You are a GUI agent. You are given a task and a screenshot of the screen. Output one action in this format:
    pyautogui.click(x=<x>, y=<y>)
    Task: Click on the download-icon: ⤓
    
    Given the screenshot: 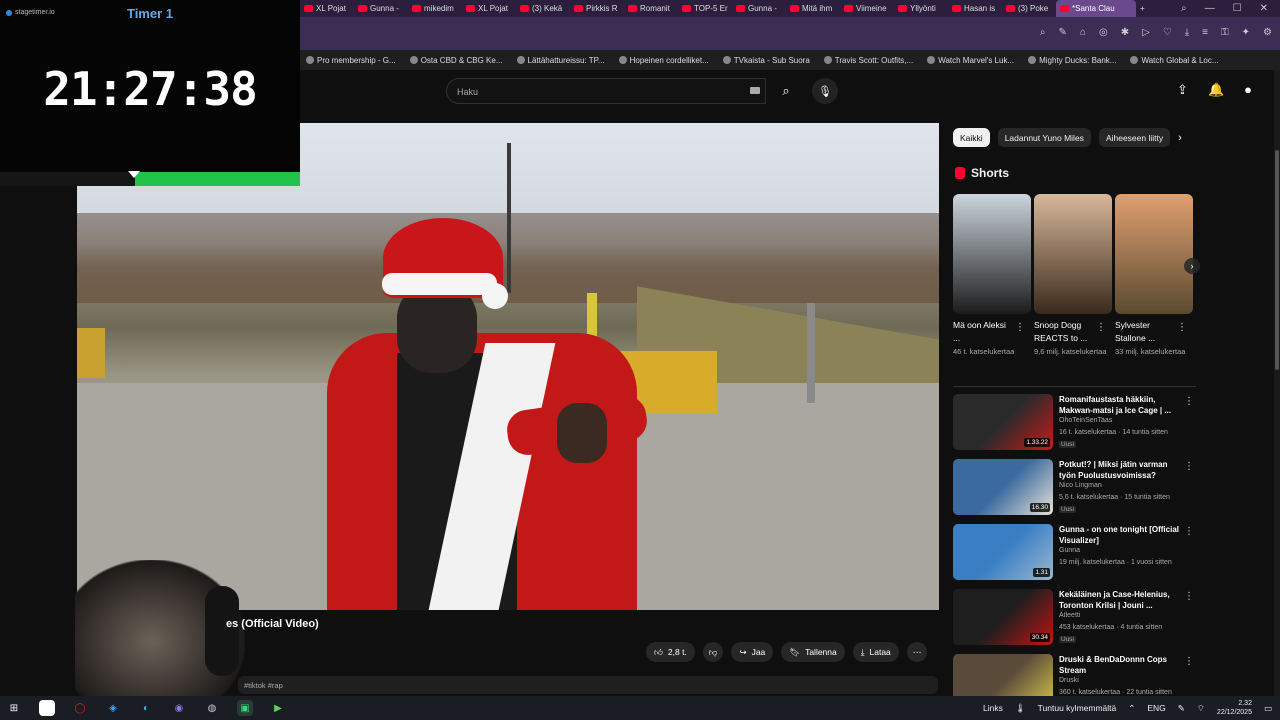 What is the action you would take?
    pyautogui.click(x=1187, y=32)
    